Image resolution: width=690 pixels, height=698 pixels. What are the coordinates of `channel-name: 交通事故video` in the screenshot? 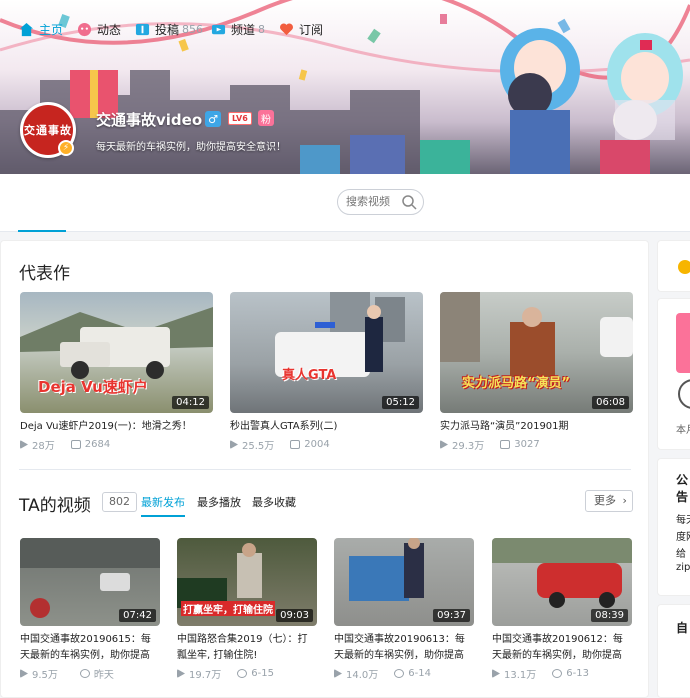 It's located at (149, 120).